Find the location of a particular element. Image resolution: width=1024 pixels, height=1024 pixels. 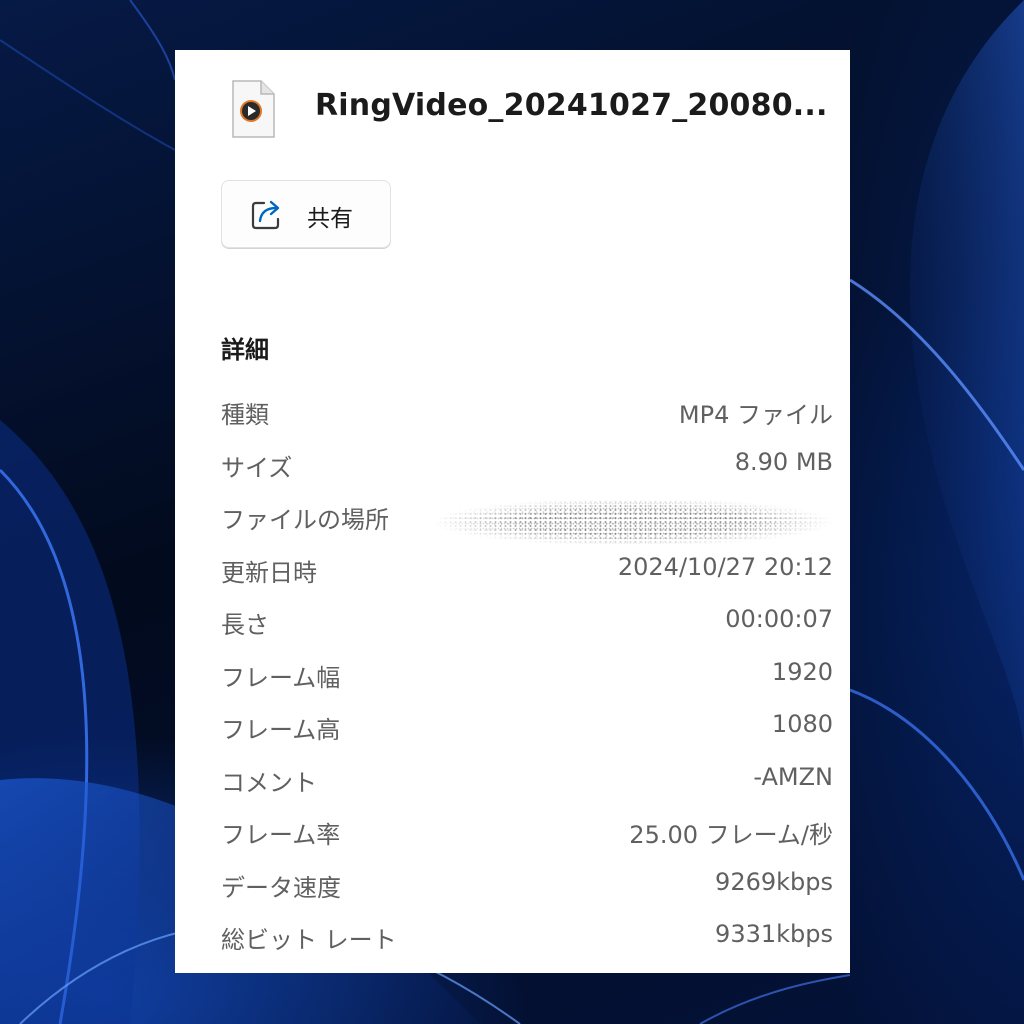

detail-label: 長さ is located at coordinates (245, 625).